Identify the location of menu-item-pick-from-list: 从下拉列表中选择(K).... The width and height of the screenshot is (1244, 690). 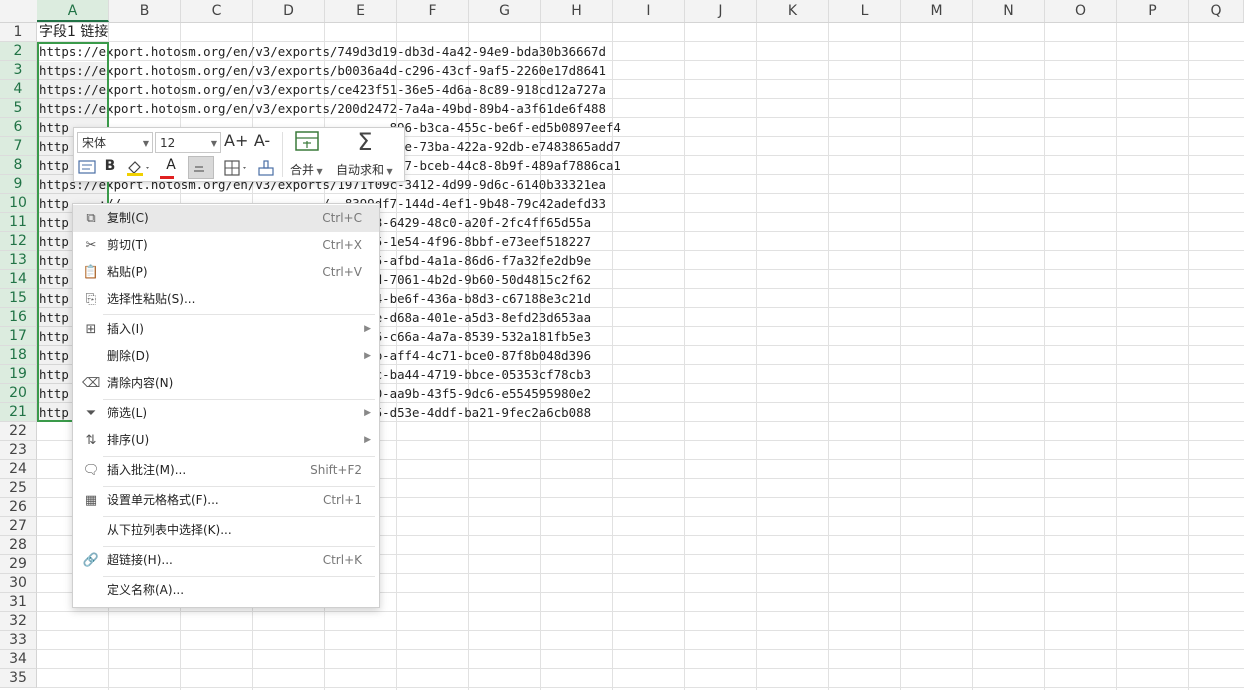
(226, 530).